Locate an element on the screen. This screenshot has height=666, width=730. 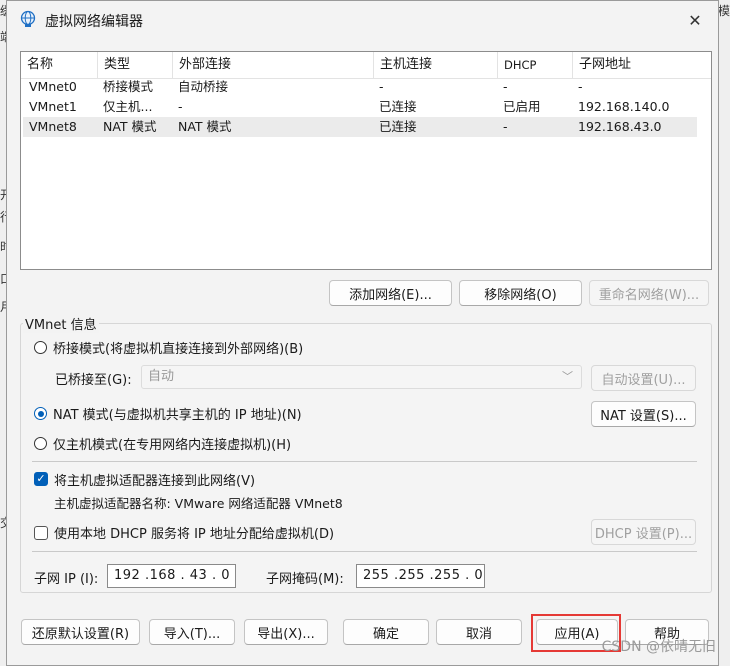
window-title: 虚拟网络编辑器 is located at coordinates (94, 22).